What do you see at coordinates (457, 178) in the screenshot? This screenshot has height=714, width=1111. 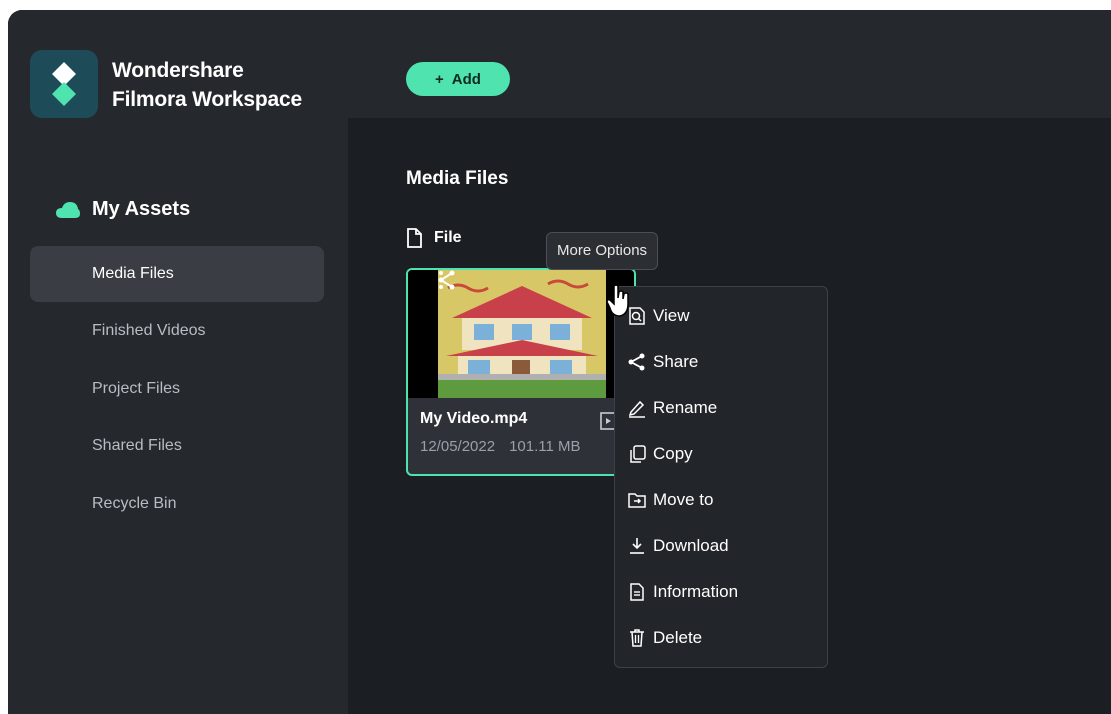 I see `page-title: Media Files` at bounding box center [457, 178].